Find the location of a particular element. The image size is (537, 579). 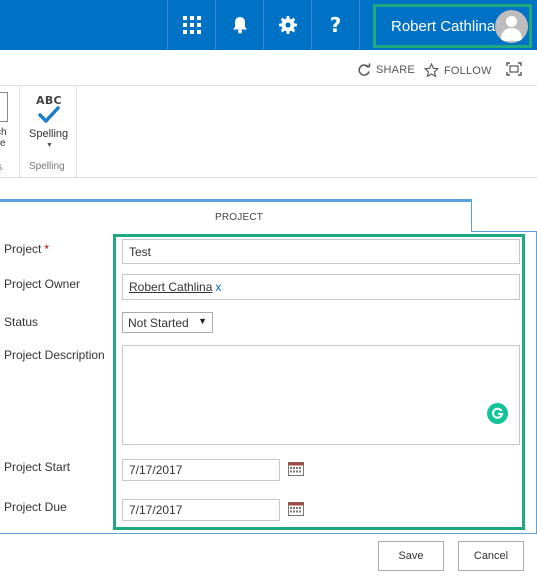

spelling-label: Spelling is located at coordinates (49, 134).